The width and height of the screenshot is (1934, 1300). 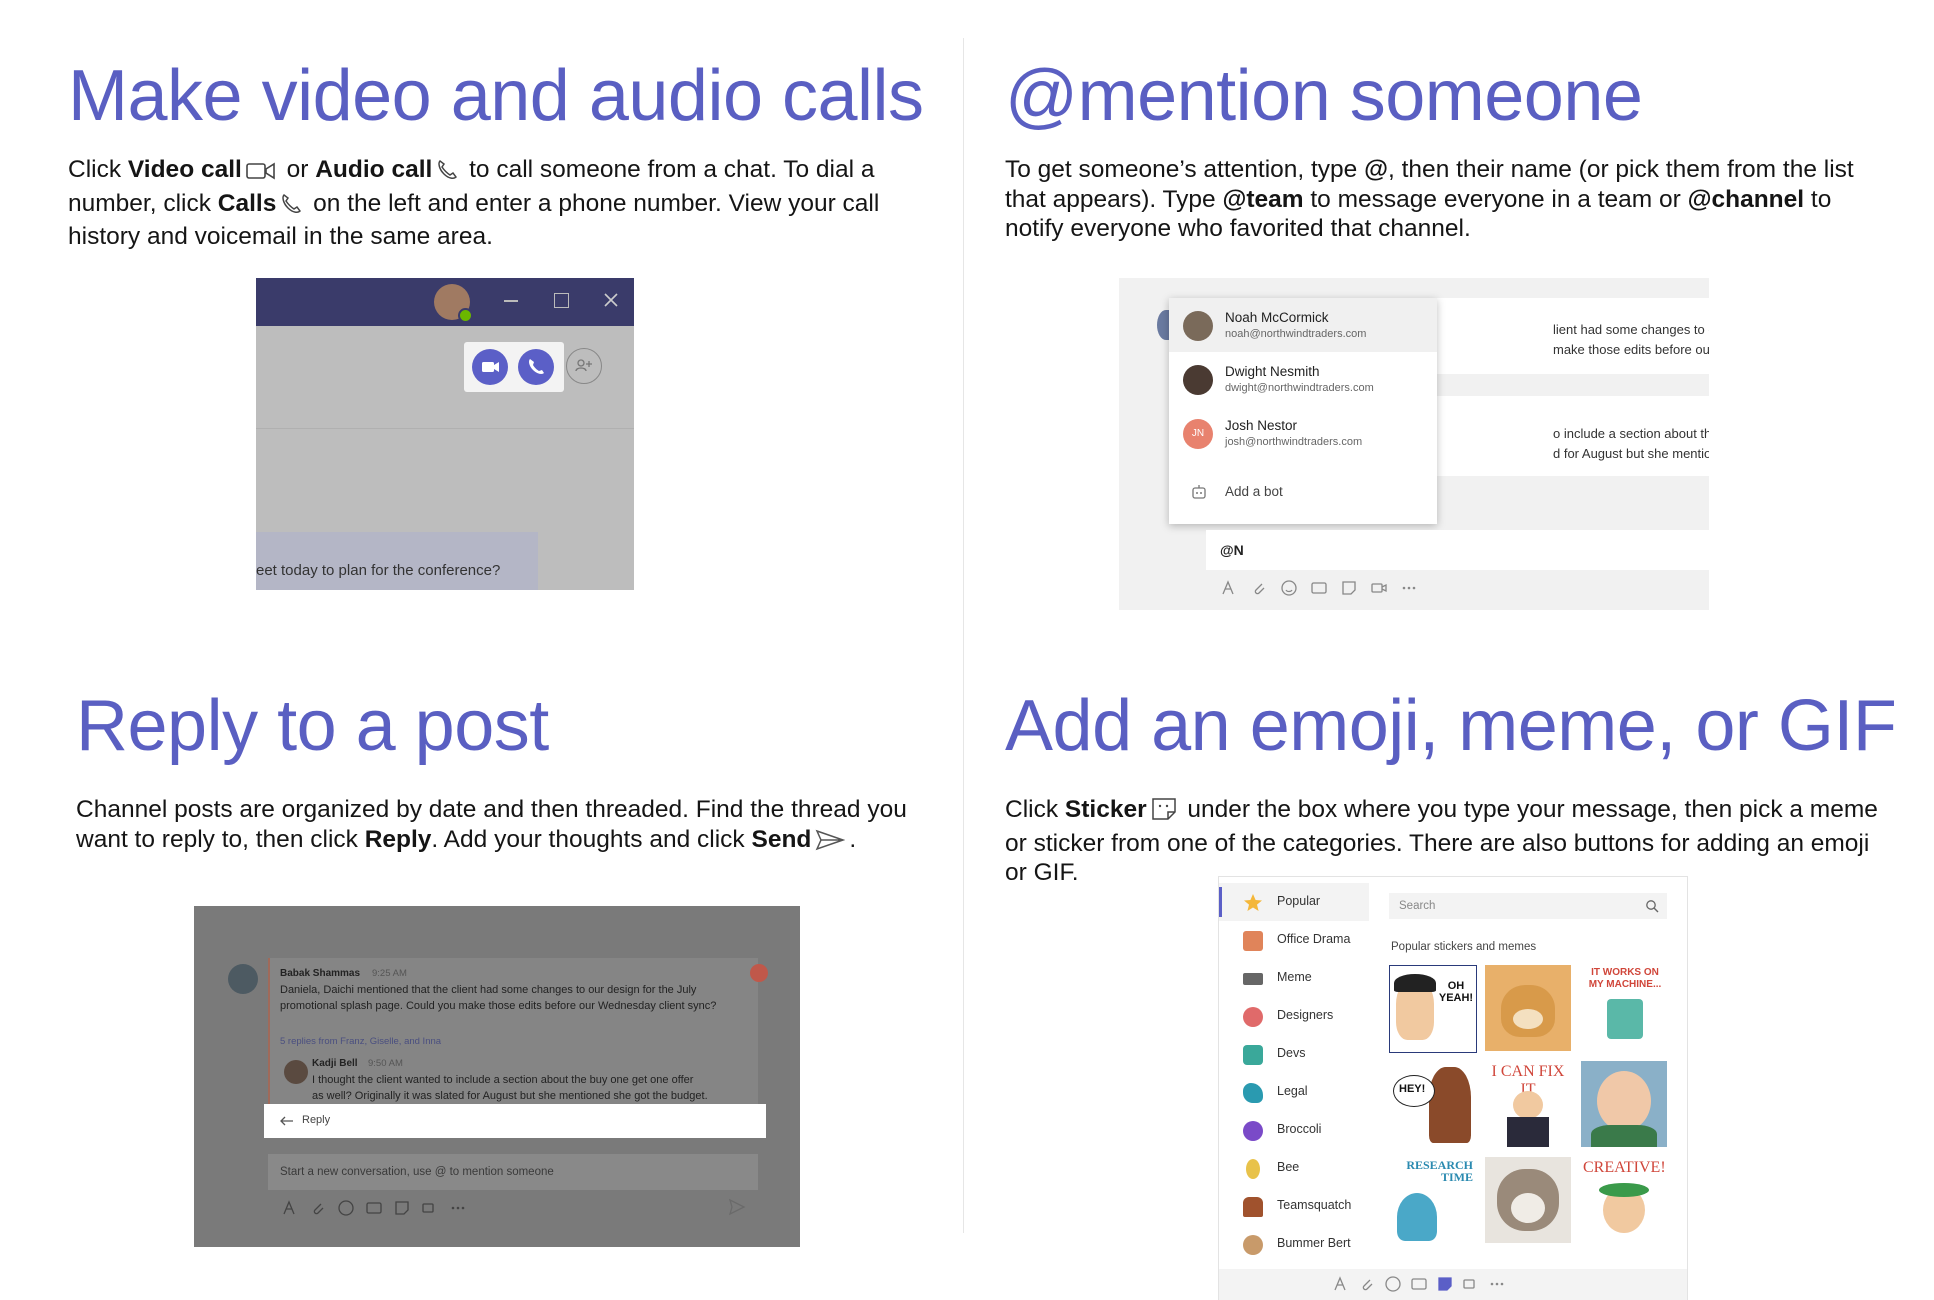 What do you see at coordinates (1528, 1104) in the screenshot?
I see `sticker-i-can-fix-it: I CAN FIX IT` at bounding box center [1528, 1104].